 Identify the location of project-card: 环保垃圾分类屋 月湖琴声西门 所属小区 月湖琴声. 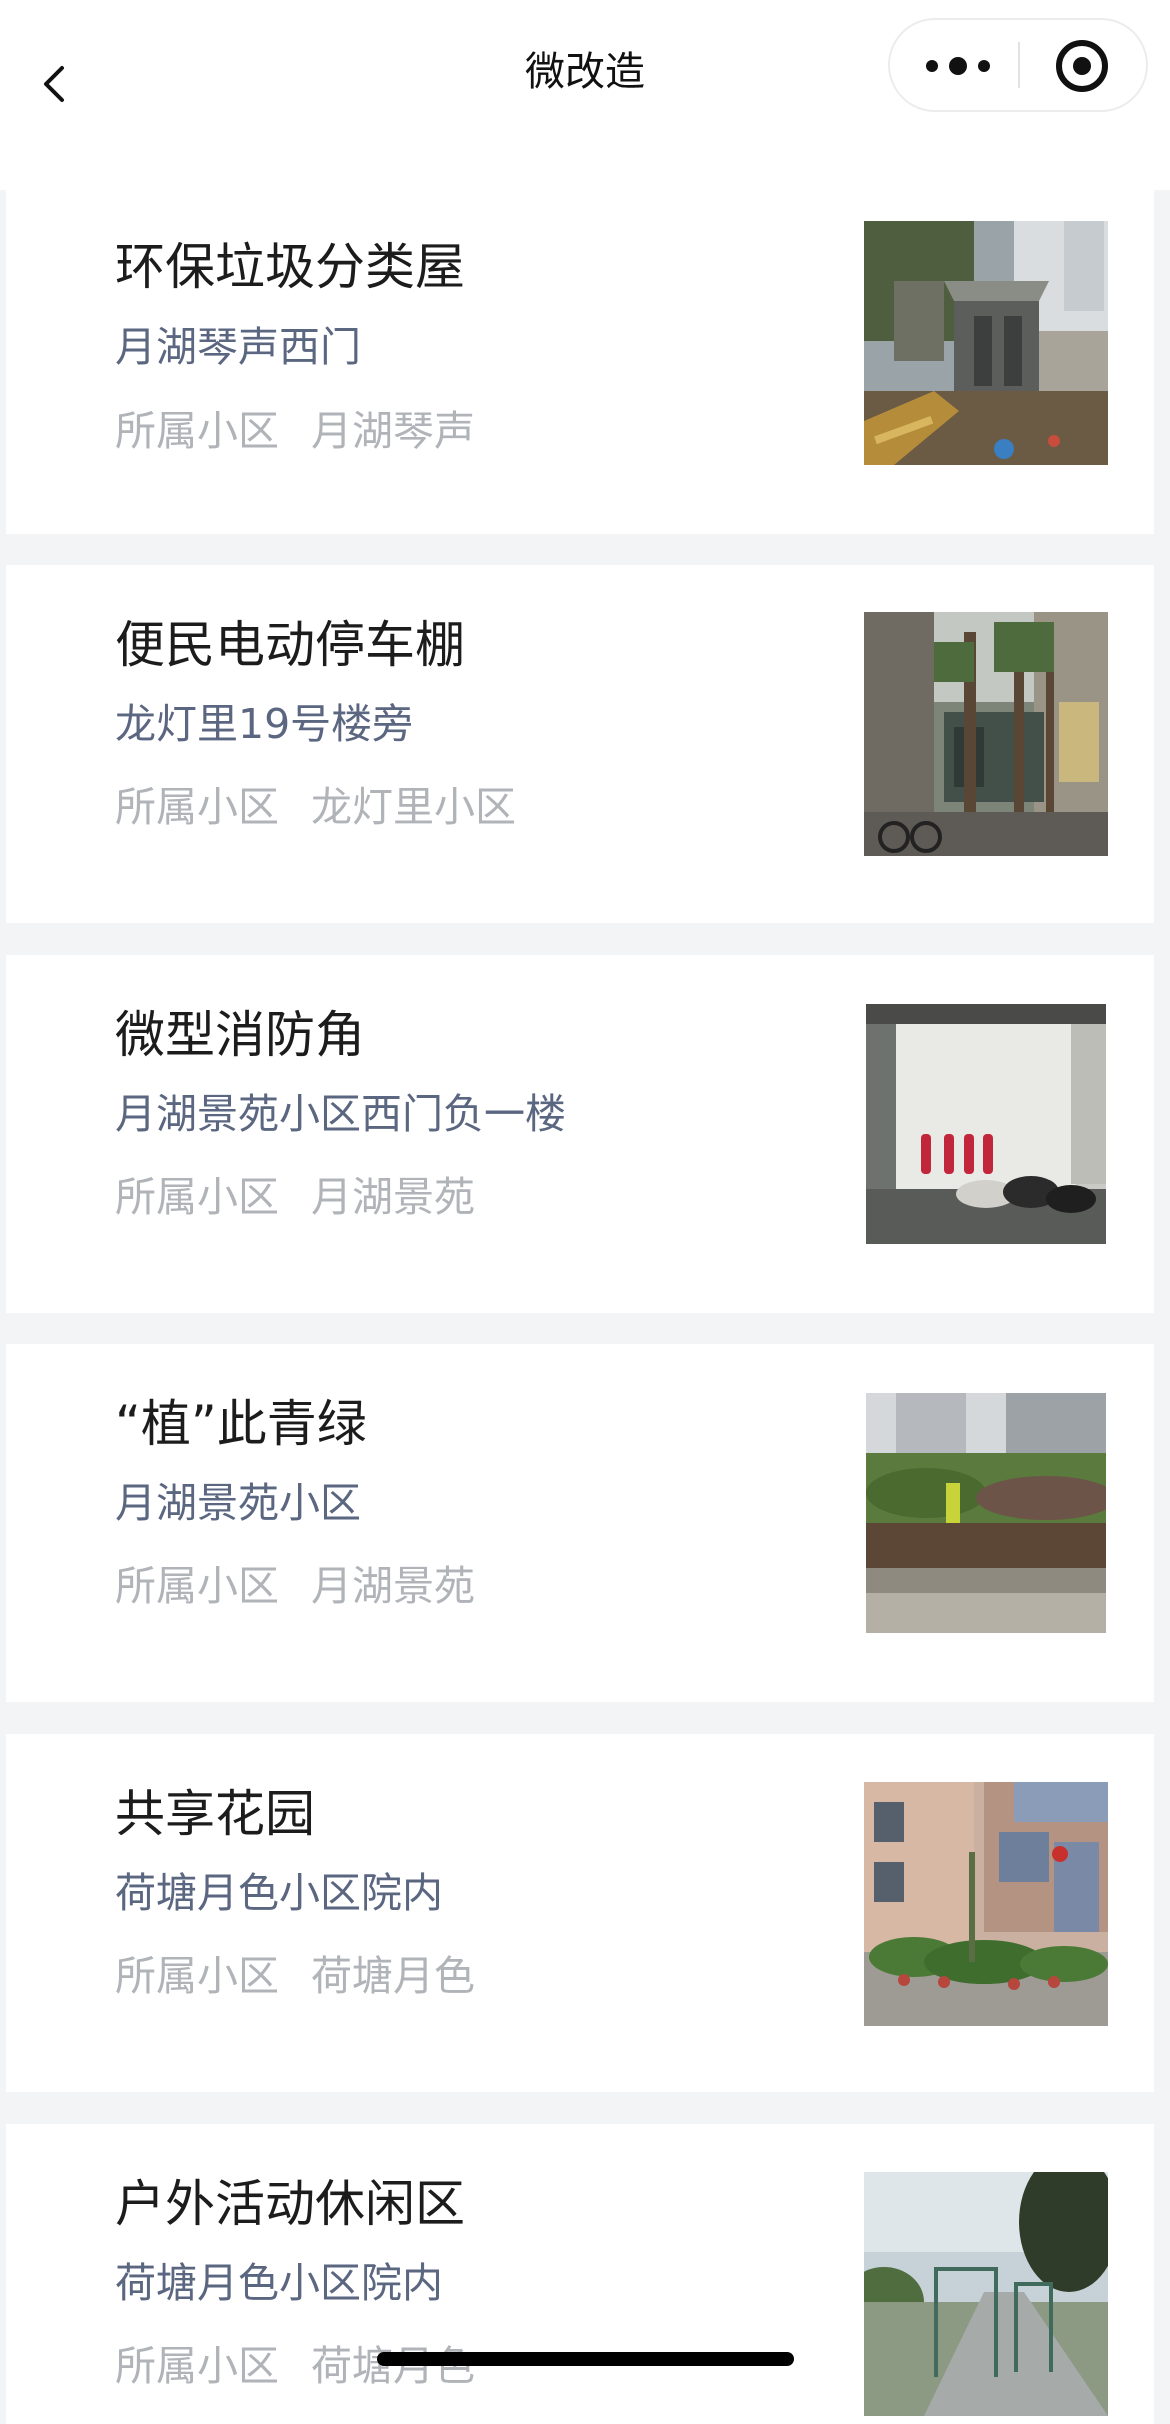
(580, 355).